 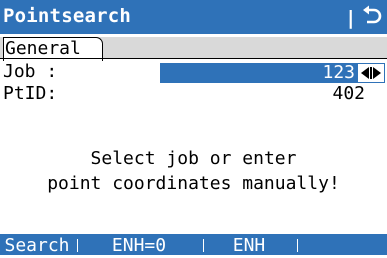 What do you see at coordinates (371, 16) in the screenshot?
I see `back-arrow-icon` at bounding box center [371, 16].